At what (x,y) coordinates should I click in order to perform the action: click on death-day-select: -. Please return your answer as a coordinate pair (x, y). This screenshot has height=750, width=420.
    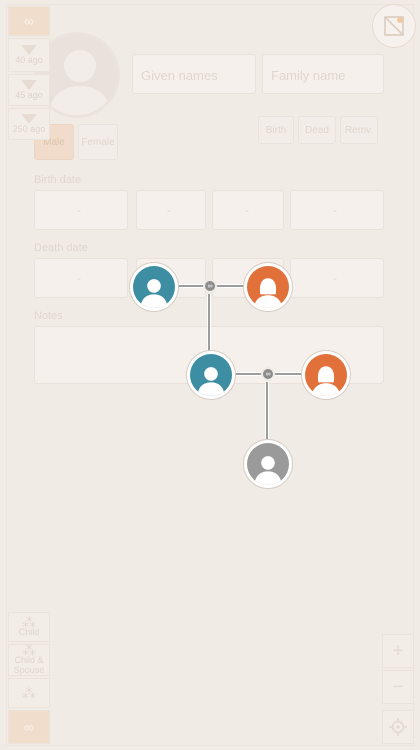
    Looking at the image, I should click on (81, 278).